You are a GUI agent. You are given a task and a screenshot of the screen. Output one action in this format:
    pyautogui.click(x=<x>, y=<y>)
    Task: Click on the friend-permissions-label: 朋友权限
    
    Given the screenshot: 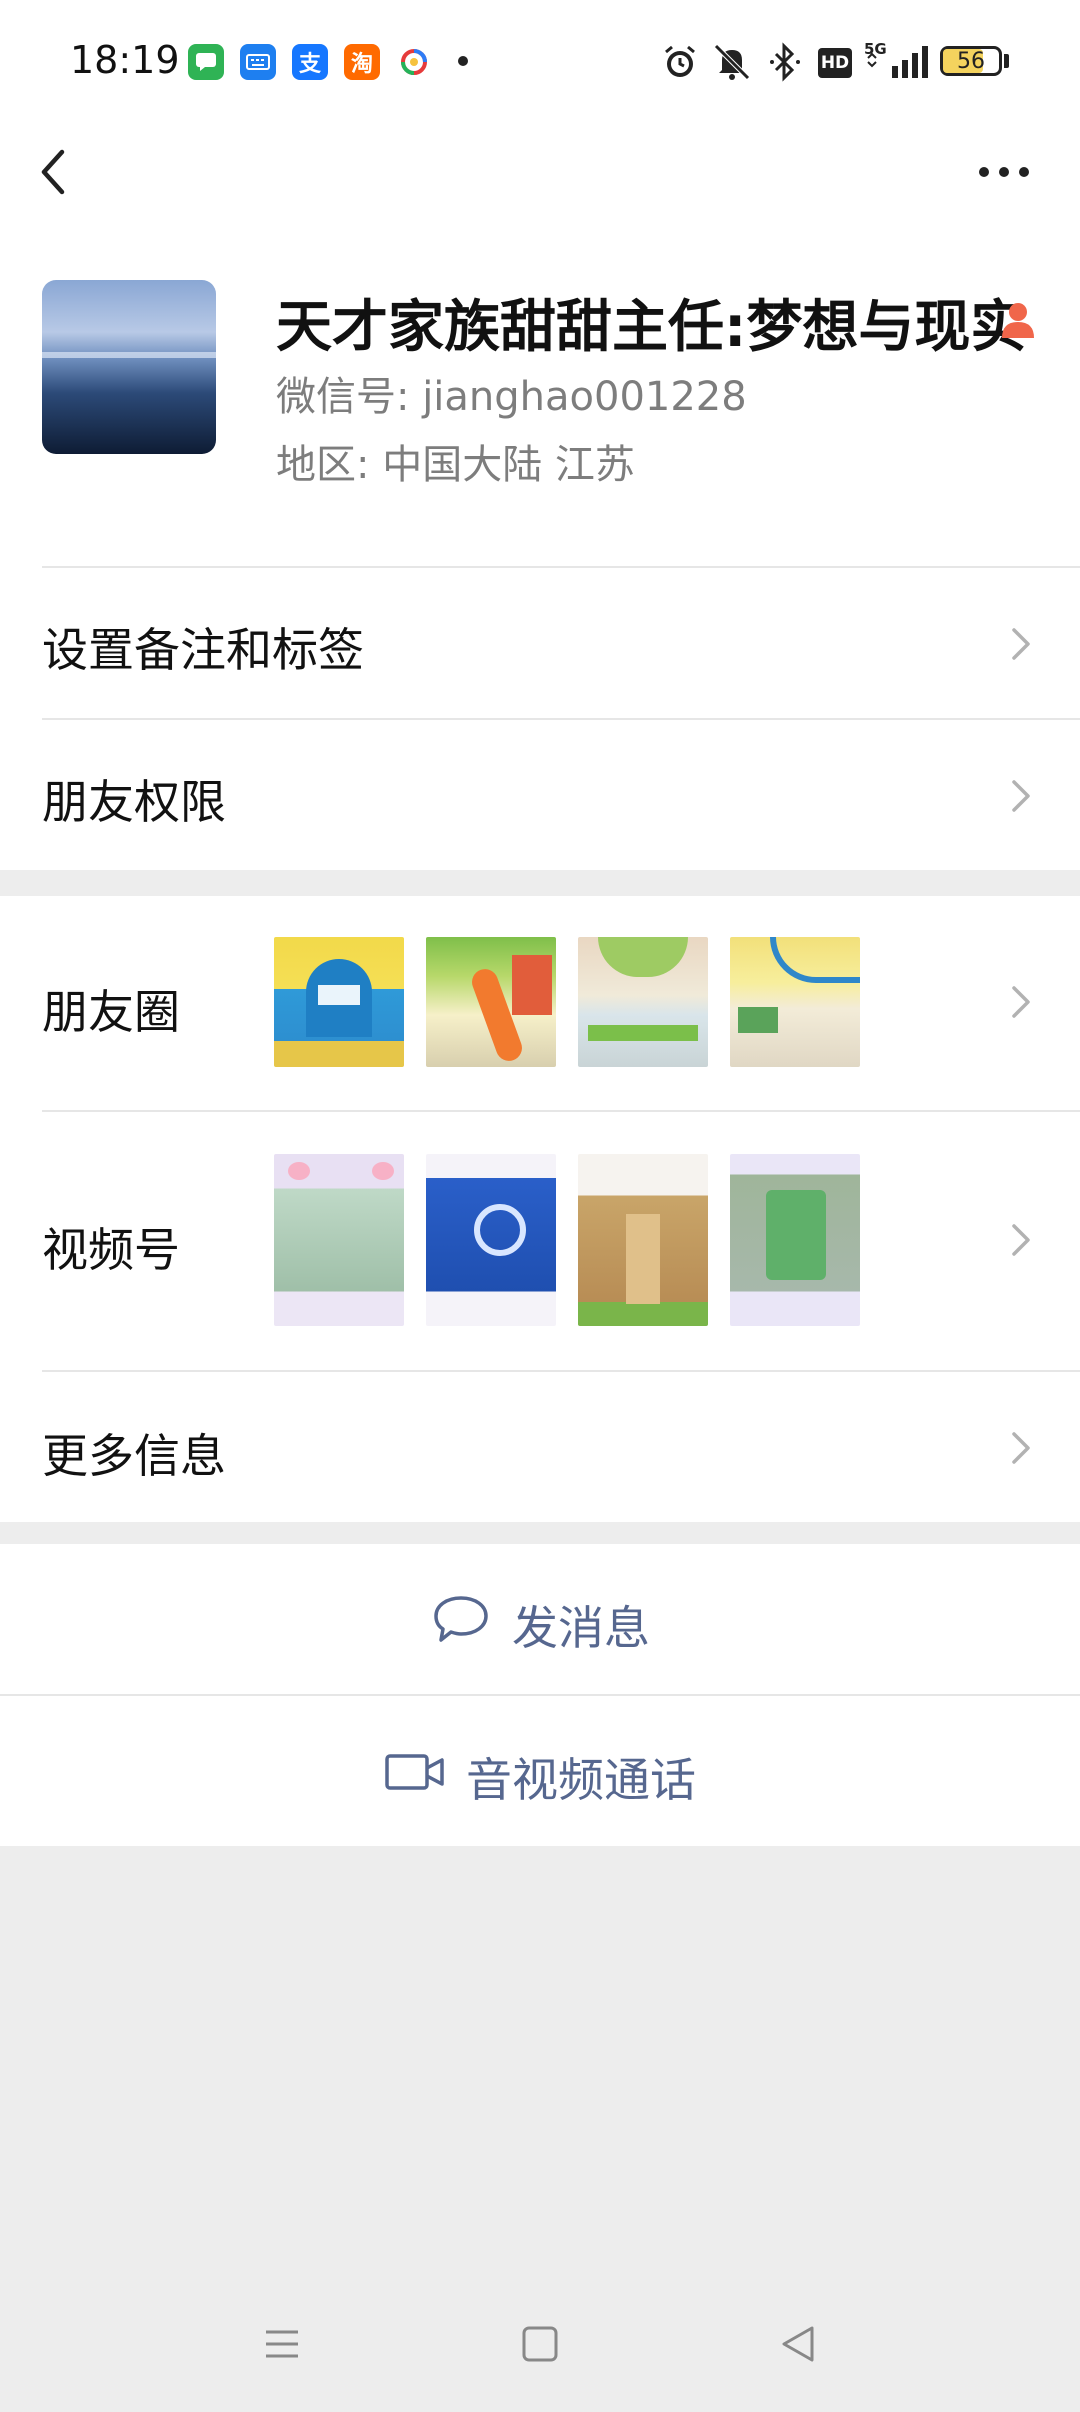 What is the action you would take?
    pyautogui.click(x=134, y=802)
    